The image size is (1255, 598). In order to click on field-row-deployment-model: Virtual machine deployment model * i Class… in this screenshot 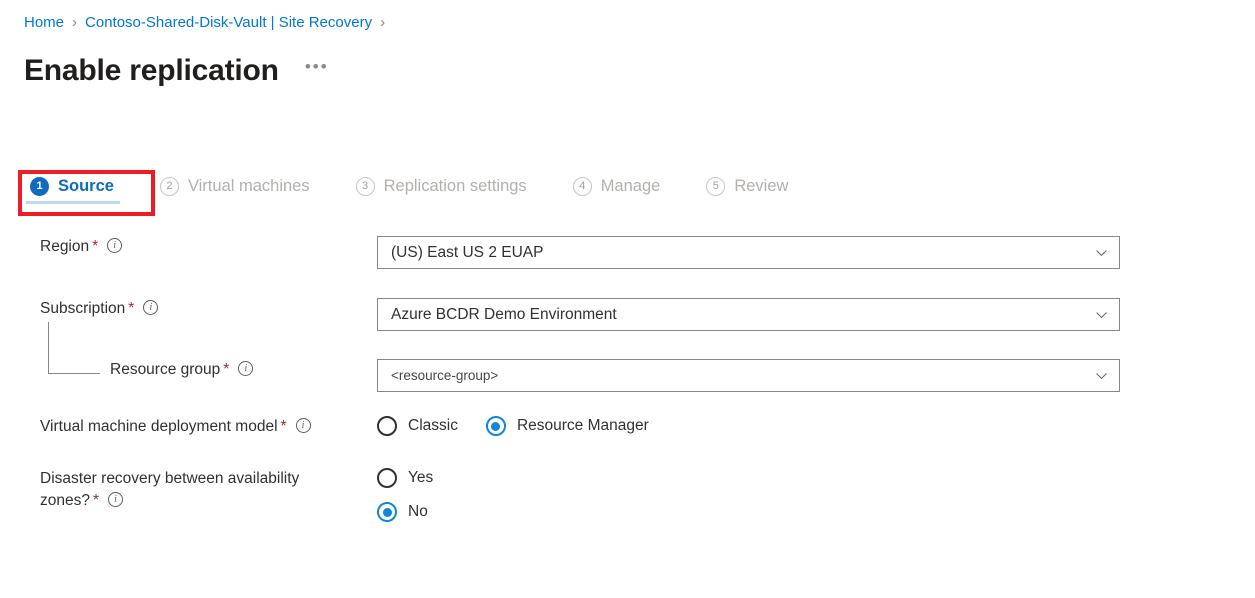, I will do `click(627, 427)`.